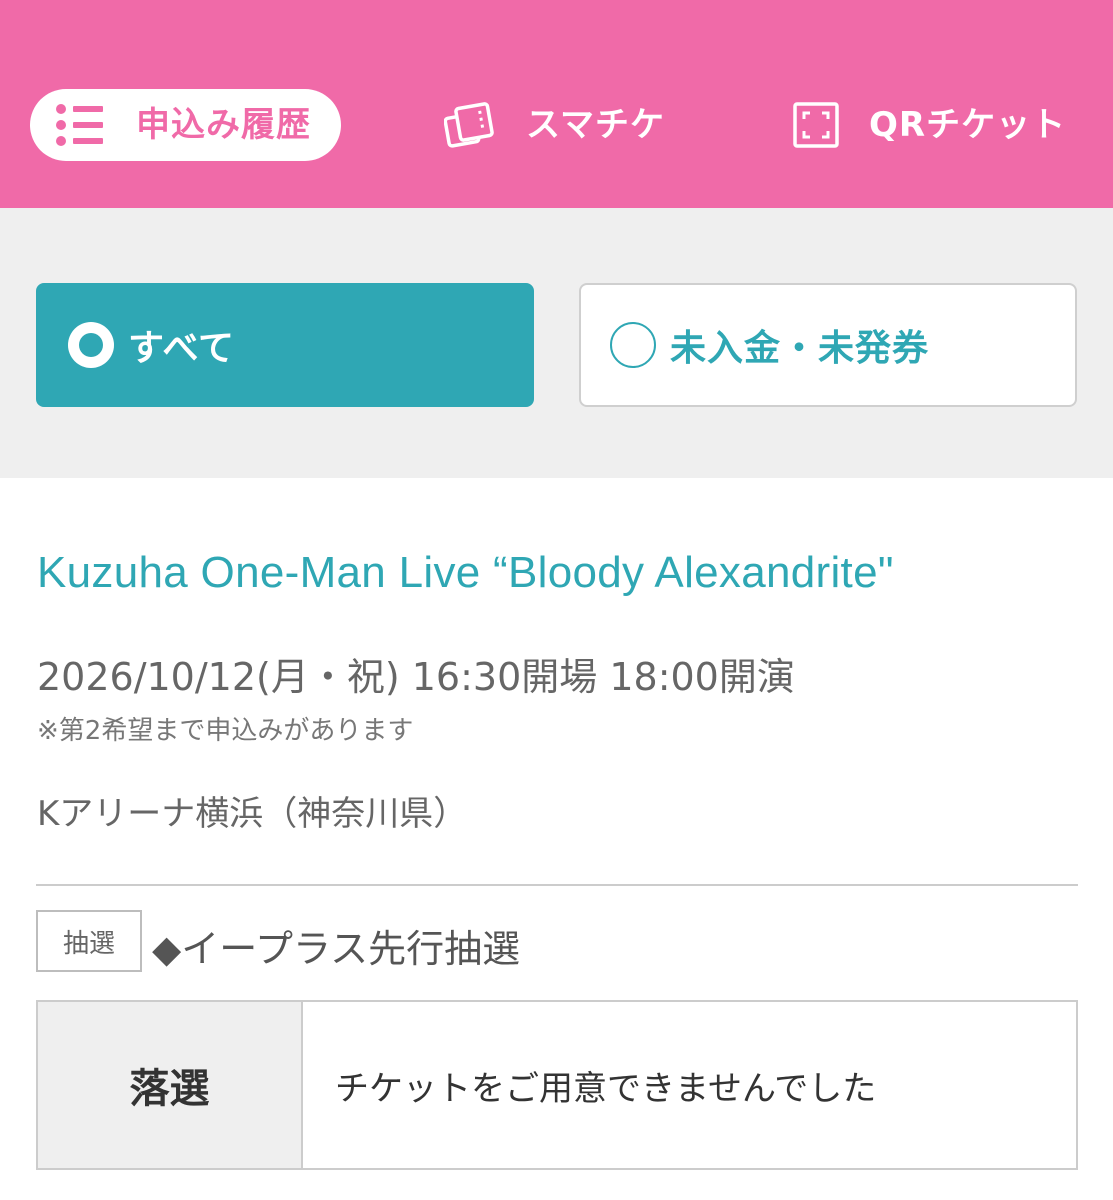  Describe the element at coordinates (800, 348) in the screenshot. I see `filter-unpaid-label: 未入金・未発券` at that location.